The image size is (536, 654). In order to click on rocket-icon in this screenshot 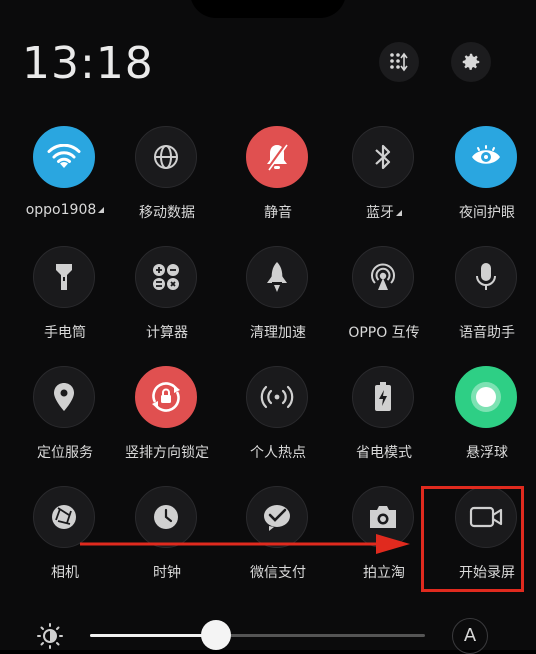, I will do `click(277, 277)`.